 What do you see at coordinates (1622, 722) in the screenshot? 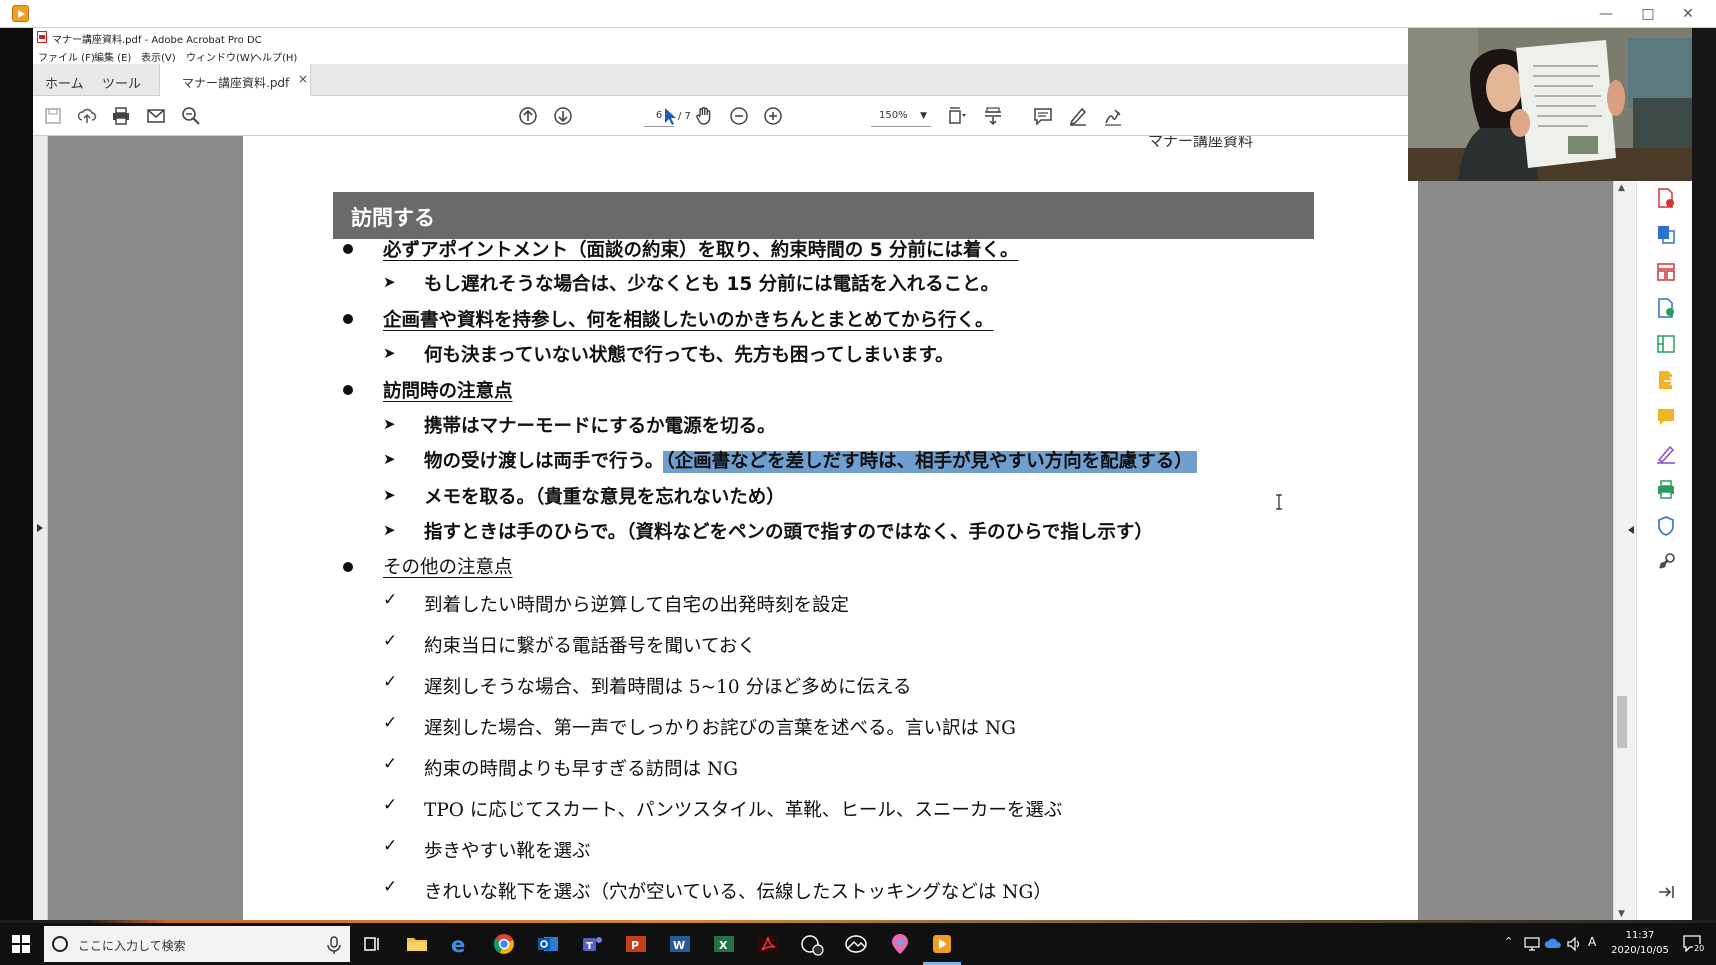
I see `scrollbar-thumb` at bounding box center [1622, 722].